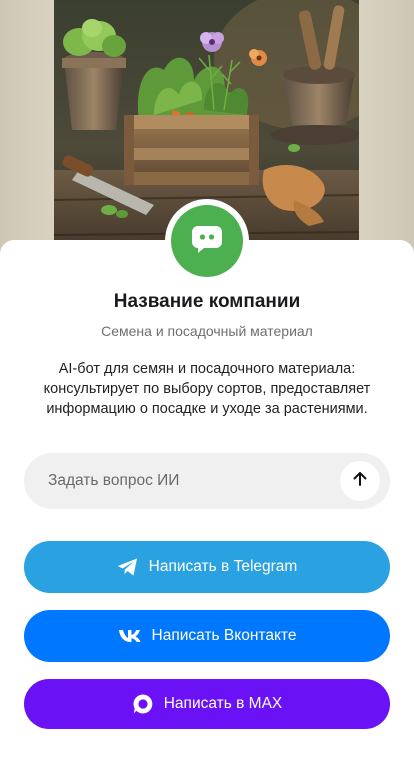 The height and width of the screenshot is (770, 414). Describe the element at coordinates (128, 567) in the screenshot. I see `telegram-icon` at that location.